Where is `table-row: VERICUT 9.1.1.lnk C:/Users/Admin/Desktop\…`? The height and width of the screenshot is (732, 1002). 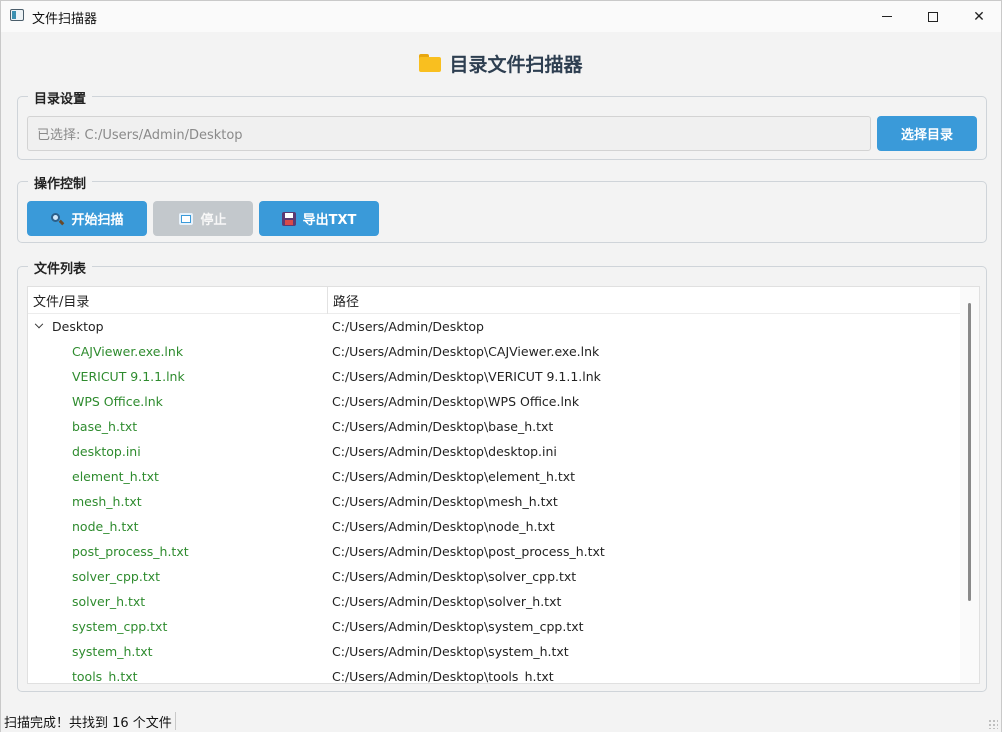 table-row: VERICUT 9.1.1.lnk C:/Users/Admin/Desktop\… is located at coordinates (494, 376).